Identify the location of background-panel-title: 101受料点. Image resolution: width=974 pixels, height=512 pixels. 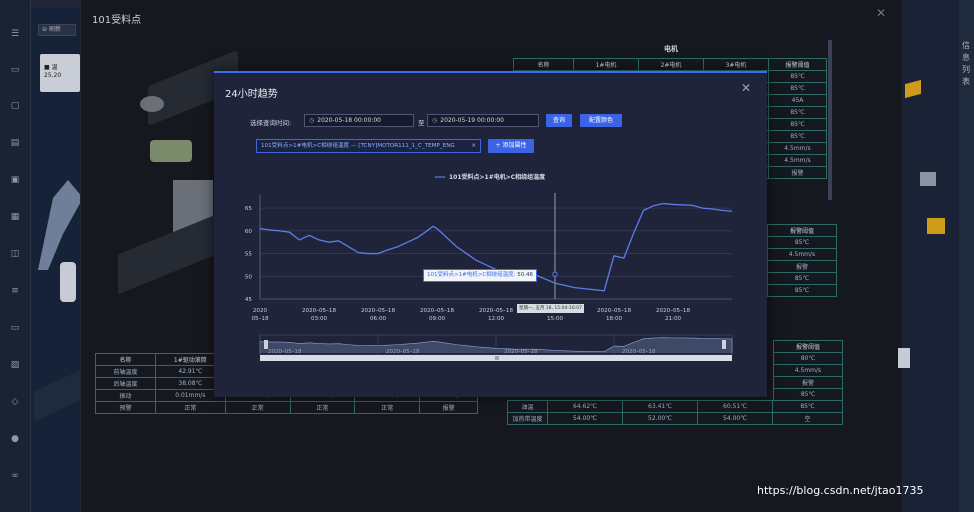
(117, 20).